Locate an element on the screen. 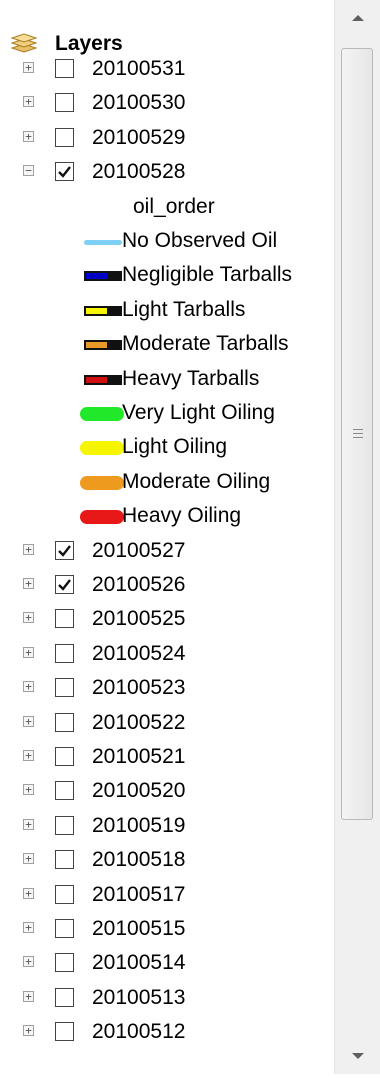 This screenshot has height=1079, width=380. layer-row: +20100512 is located at coordinates (167, 1033).